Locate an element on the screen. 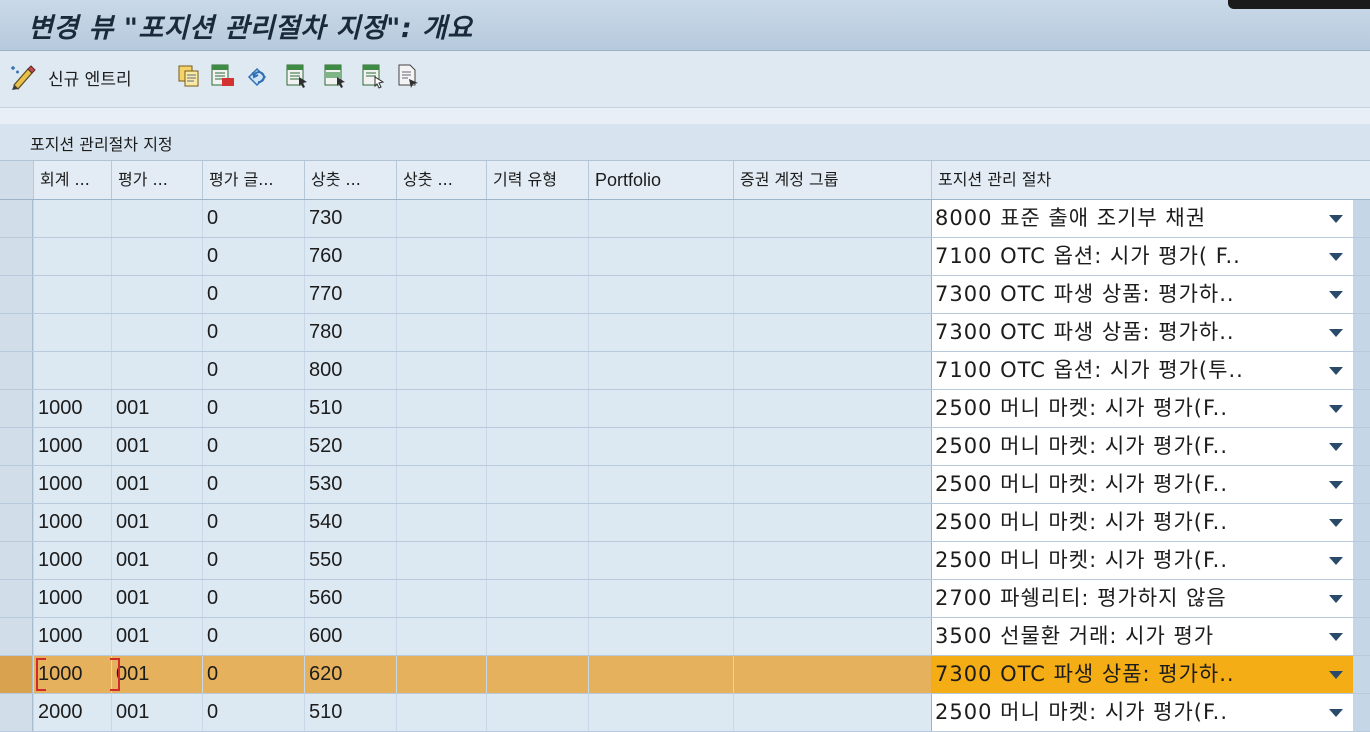  table-row: 0 730 8000 표준 출애 조기부 채권 is located at coordinates (685, 219).